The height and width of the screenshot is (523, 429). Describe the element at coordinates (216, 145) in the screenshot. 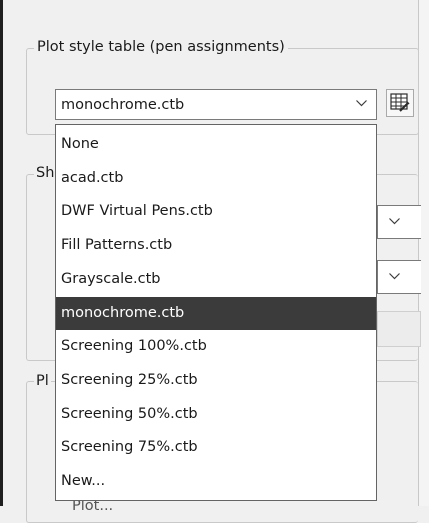

I see `dropdown-option: None` at that location.